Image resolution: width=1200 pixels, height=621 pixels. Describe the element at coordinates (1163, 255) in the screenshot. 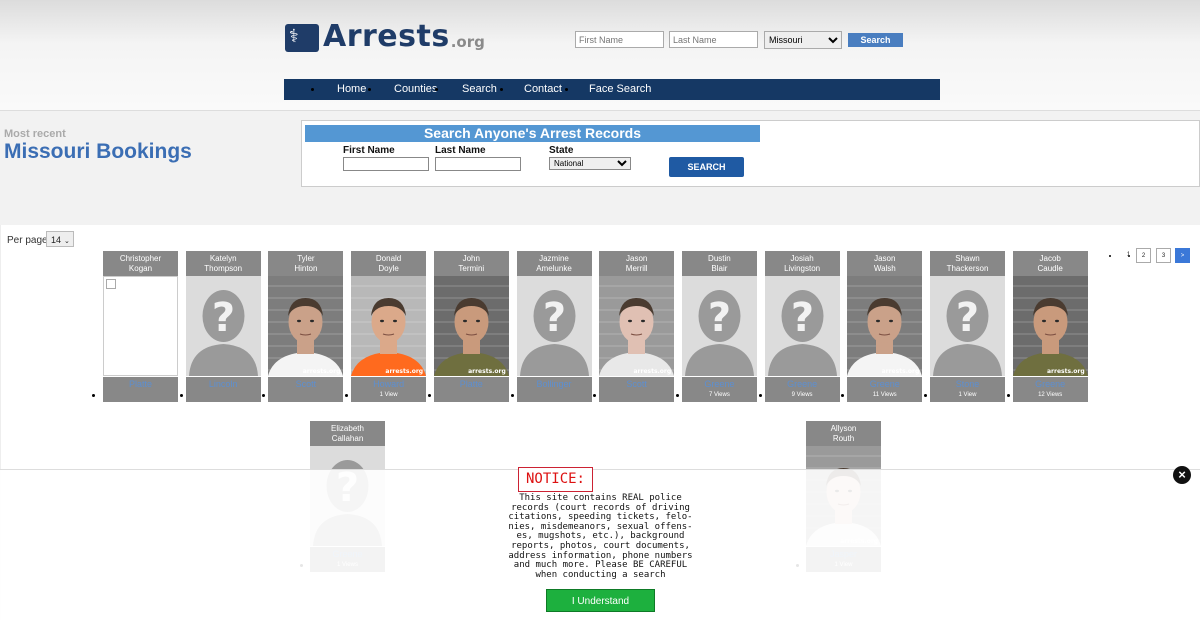

I see `page-link: 3` at that location.